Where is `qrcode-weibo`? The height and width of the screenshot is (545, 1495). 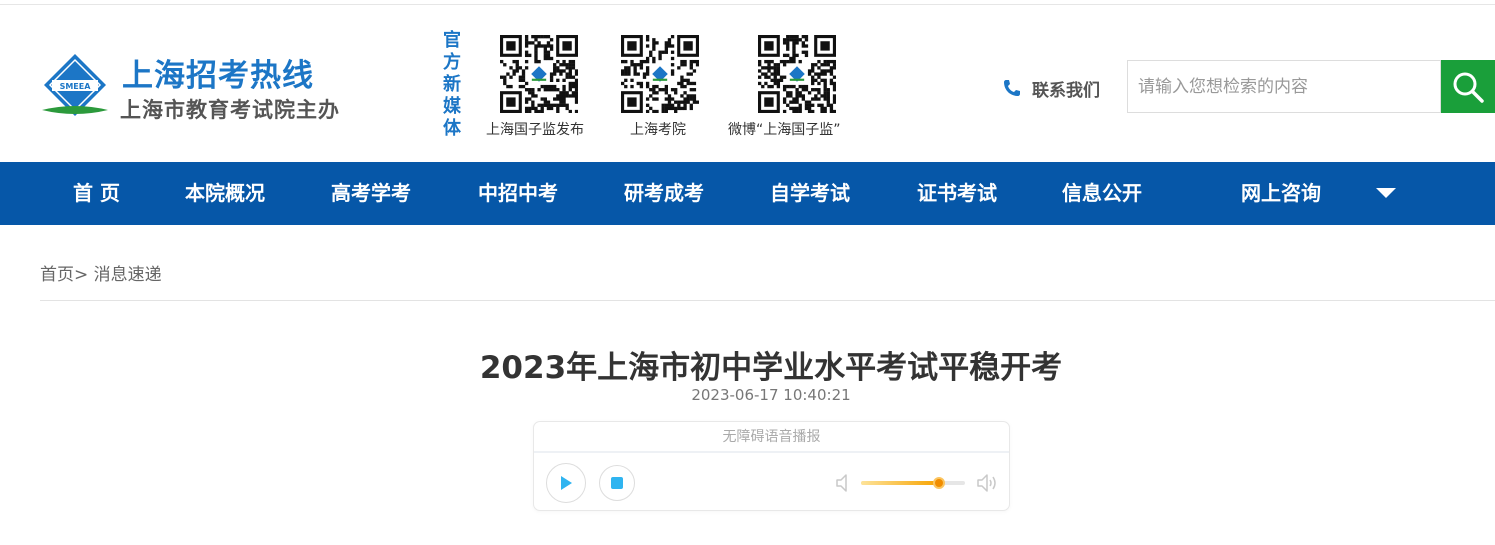 qrcode-weibo is located at coordinates (797, 74).